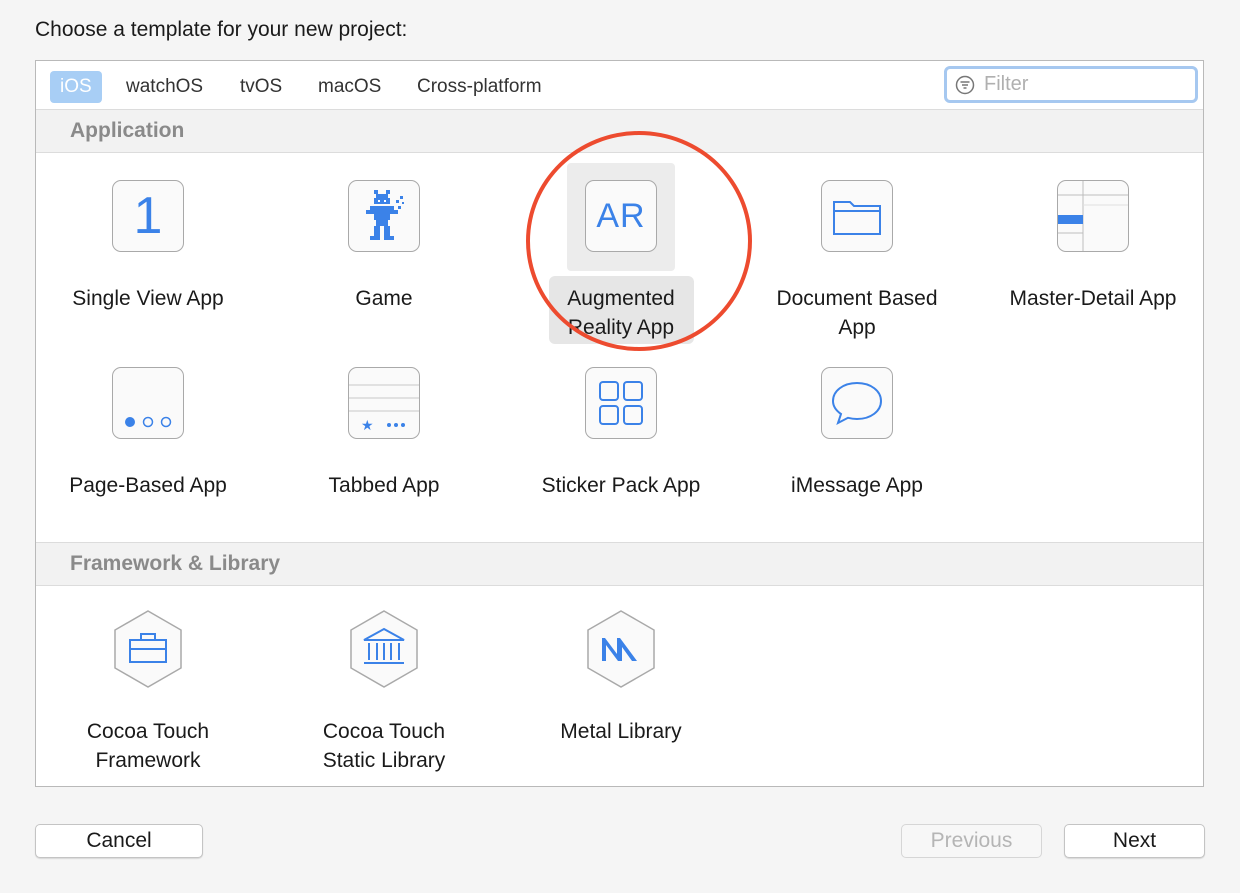 This screenshot has height=893, width=1240. What do you see at coordinates (479, 87) in the screenshot?
I see `tab-cross-platform: Cross-platform` at bounding box center [479, 87].